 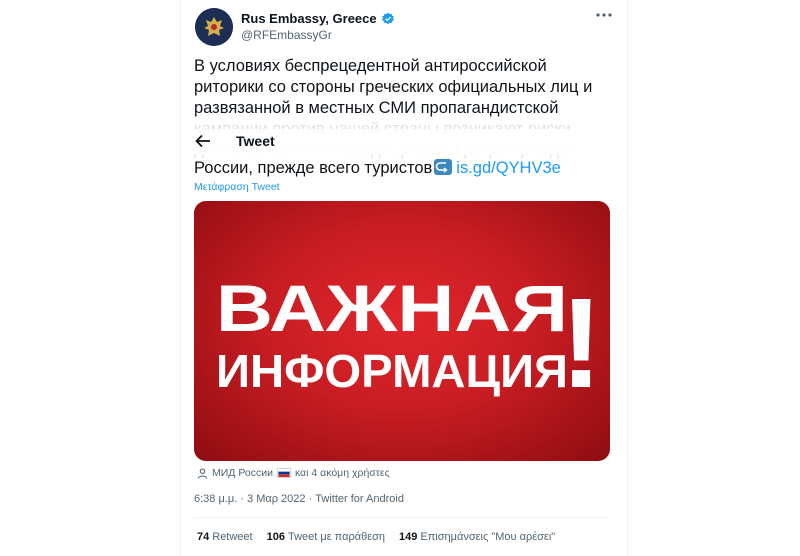 What do you see at coordinates (286, 35) in the screenshot?
I see `account-handle: @RFEmbassyGr` at bounding box center [286, 35].